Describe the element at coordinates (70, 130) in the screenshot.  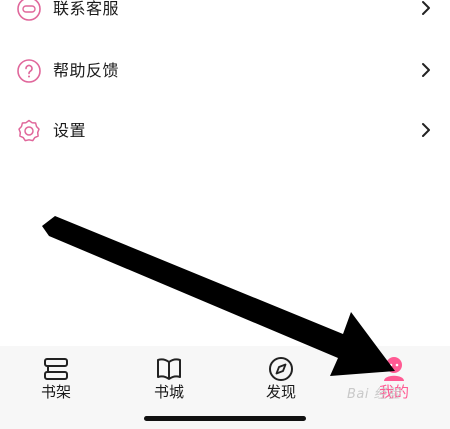
I see `menu-item-label: 设置` at that location.